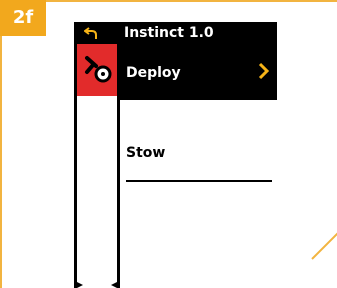 The image size is (337, 288). I want to click on menu-item-deploy: Deploy, so click(198, 72).